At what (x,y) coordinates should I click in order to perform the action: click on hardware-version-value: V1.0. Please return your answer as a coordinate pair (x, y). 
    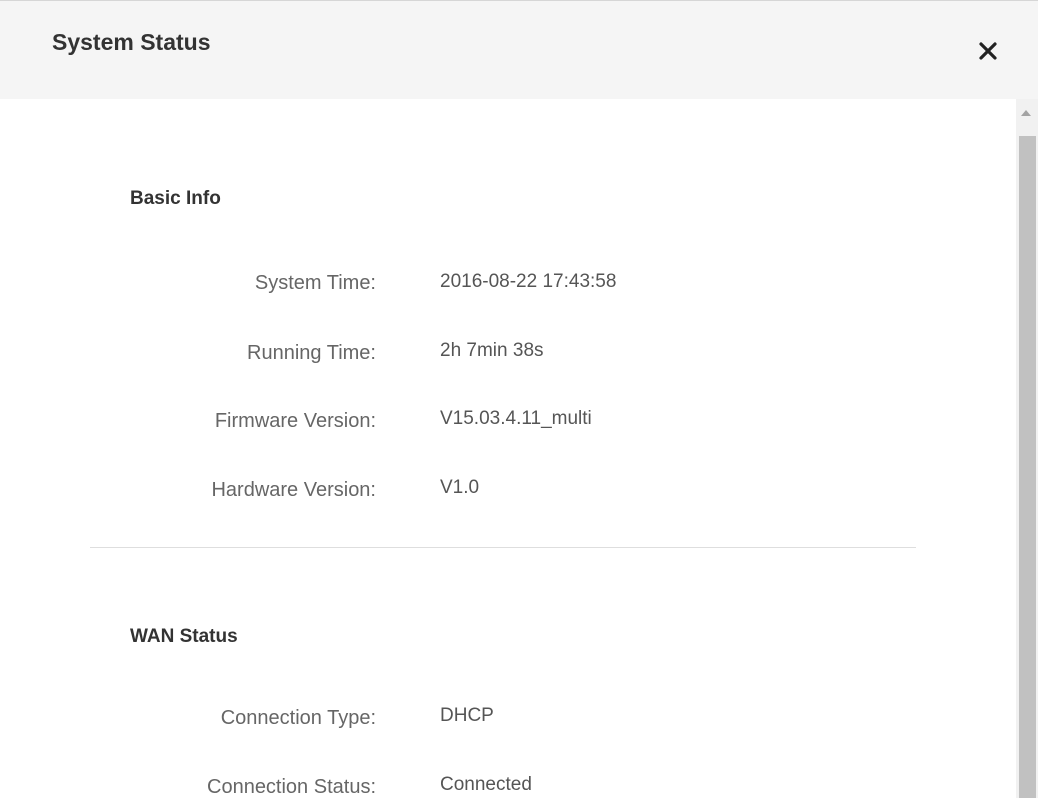
    Looking at the image, I should click on (460, 487).